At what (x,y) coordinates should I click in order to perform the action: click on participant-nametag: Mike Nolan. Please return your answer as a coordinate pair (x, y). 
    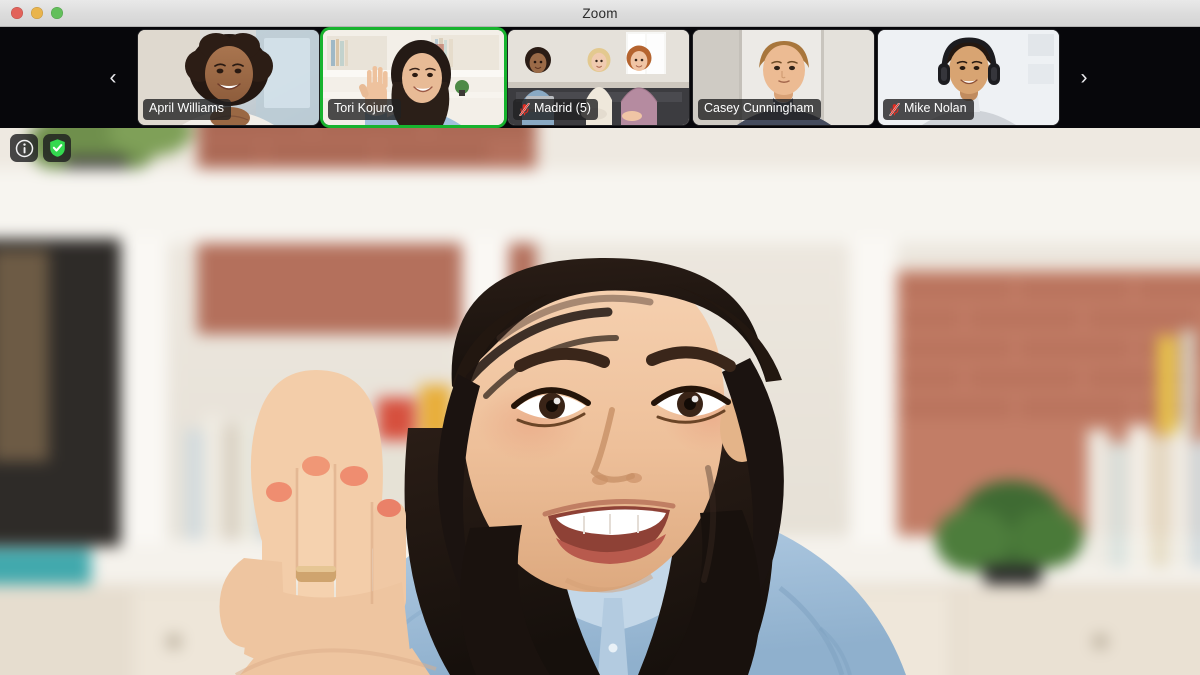
    Looking at the image, I should click on (928, 109).